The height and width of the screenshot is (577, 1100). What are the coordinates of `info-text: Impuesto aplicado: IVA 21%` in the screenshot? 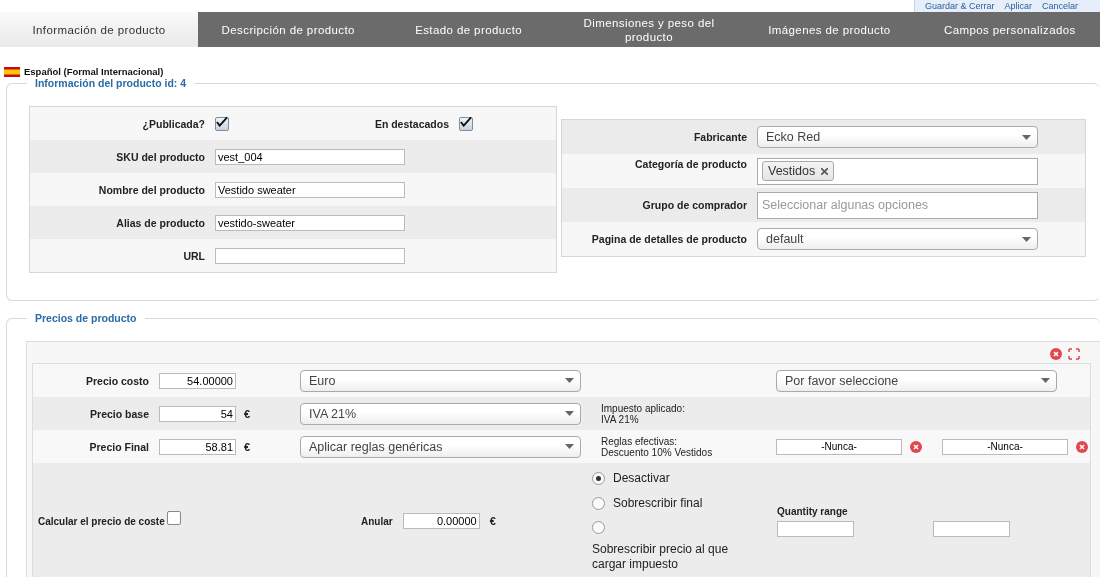 It's located at (643, 413).